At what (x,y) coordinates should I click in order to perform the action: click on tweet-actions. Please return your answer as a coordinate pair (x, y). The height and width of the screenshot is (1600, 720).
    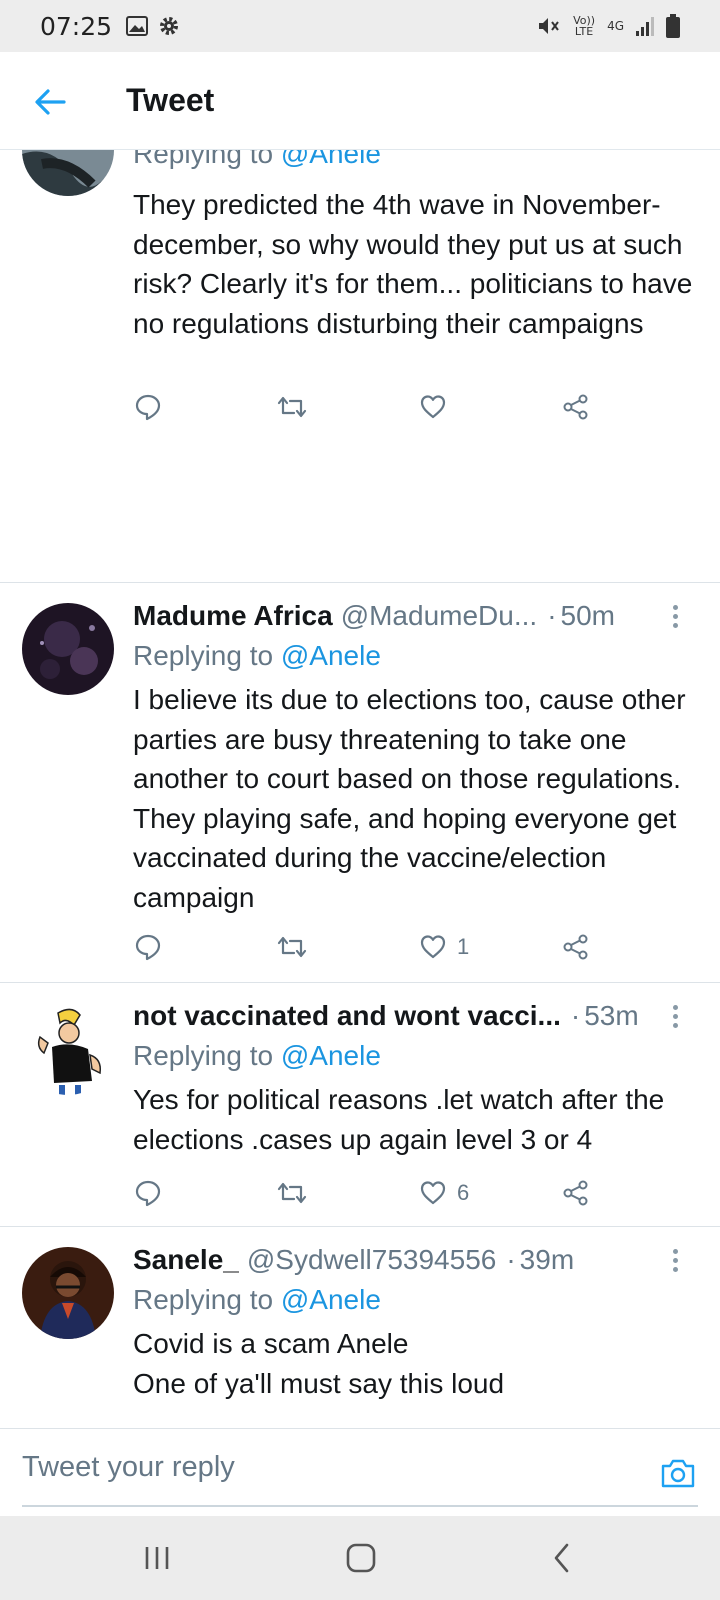
    Looking at the image, I should click on (360, 407).